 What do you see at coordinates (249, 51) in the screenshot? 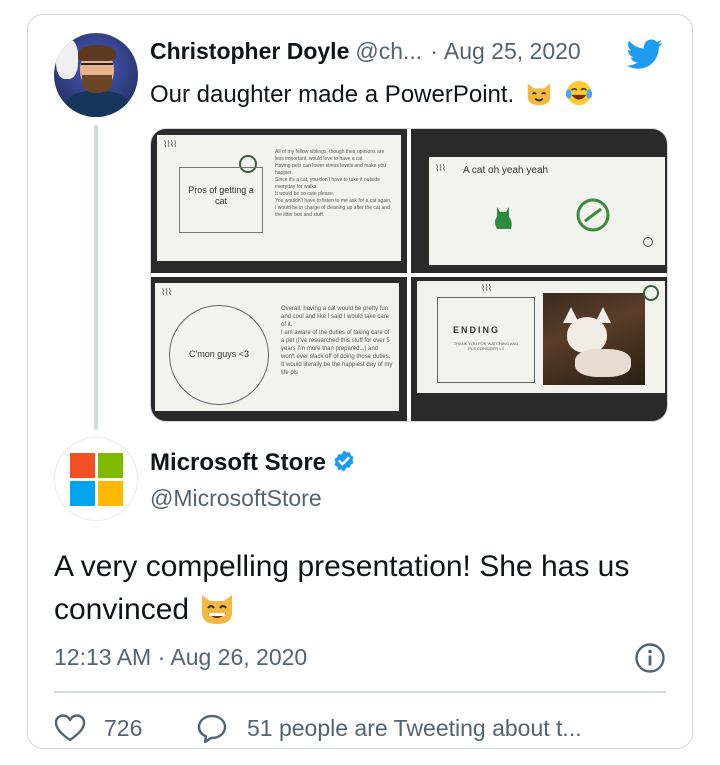
I see `author-name: Christopher Doyle` at bounding box center [249, 51].